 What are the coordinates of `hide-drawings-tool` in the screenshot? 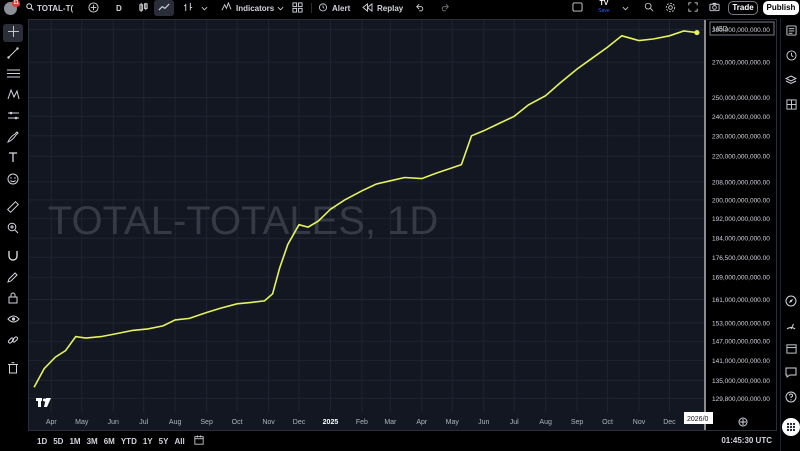 It's located at (13, 320).